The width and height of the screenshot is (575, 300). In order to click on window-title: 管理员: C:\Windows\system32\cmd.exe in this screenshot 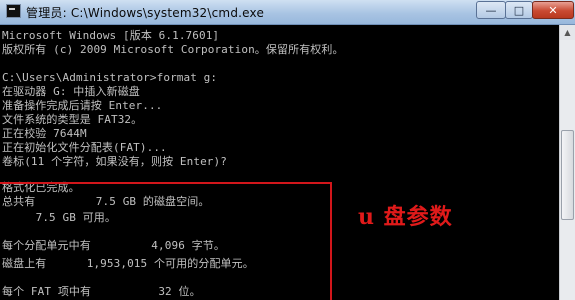, I will do `click(145, 13)`.